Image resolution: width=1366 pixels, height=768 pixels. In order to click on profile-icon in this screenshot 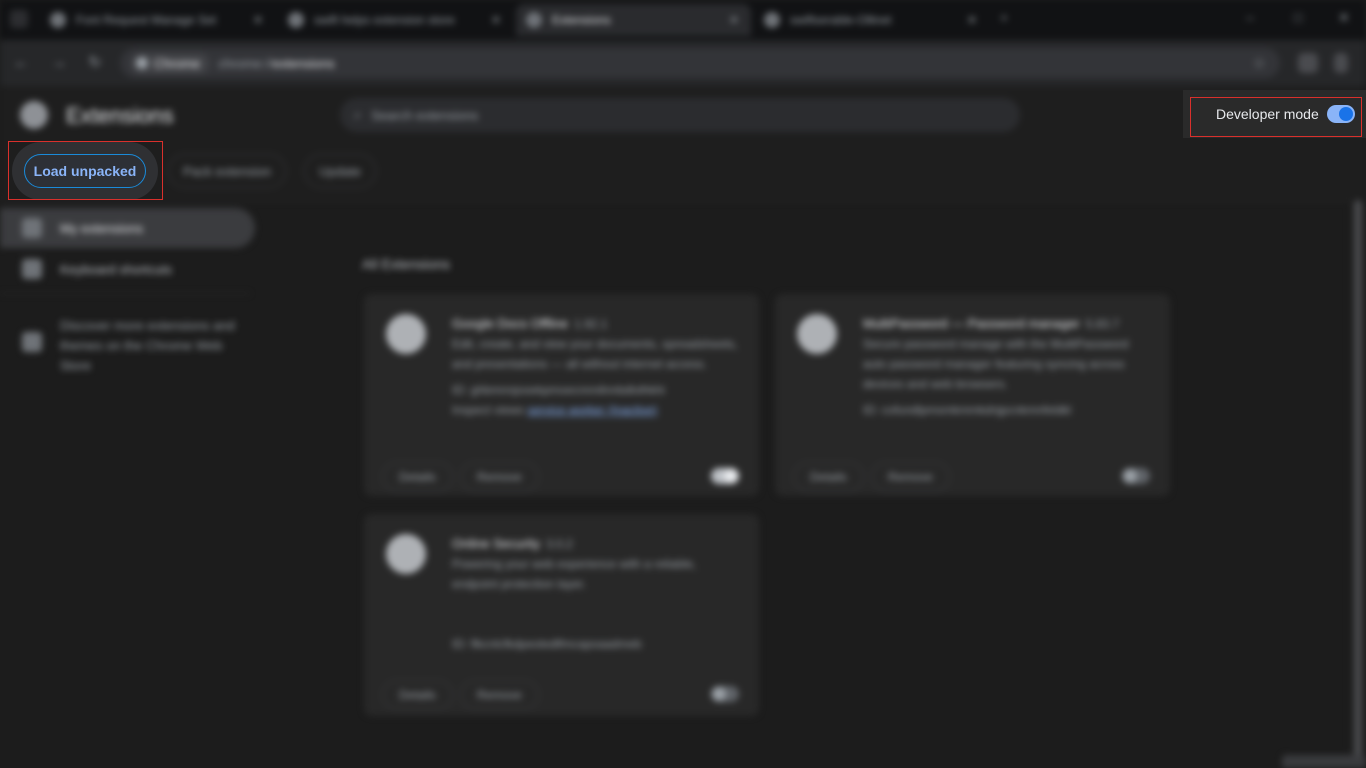, I will do `click(1308, 63)`.